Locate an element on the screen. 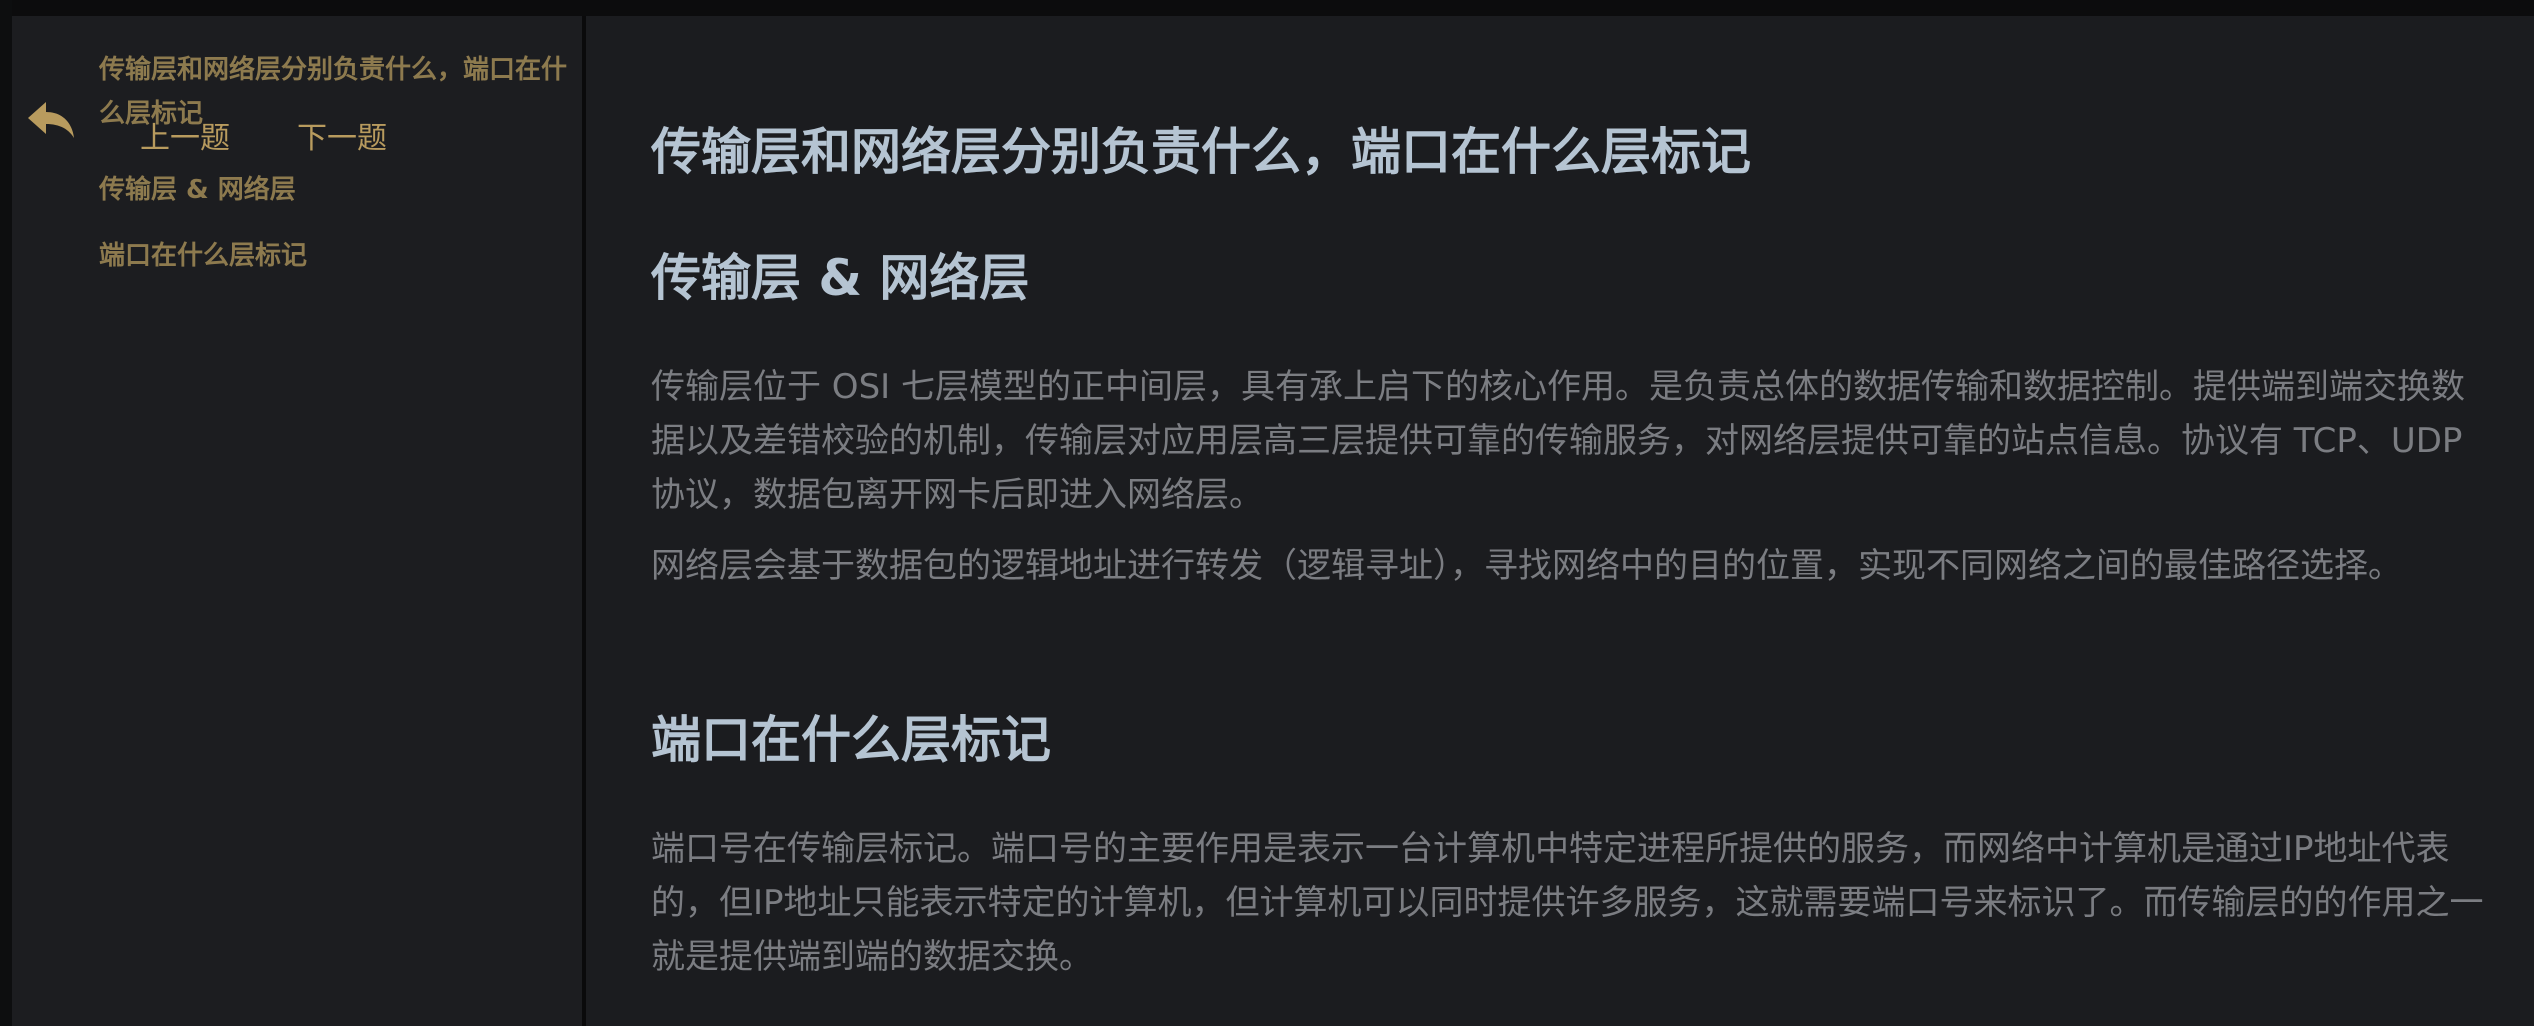 This screenshot has width=2534, height=1026. window-left-edge is located at coordinates (6, 513).